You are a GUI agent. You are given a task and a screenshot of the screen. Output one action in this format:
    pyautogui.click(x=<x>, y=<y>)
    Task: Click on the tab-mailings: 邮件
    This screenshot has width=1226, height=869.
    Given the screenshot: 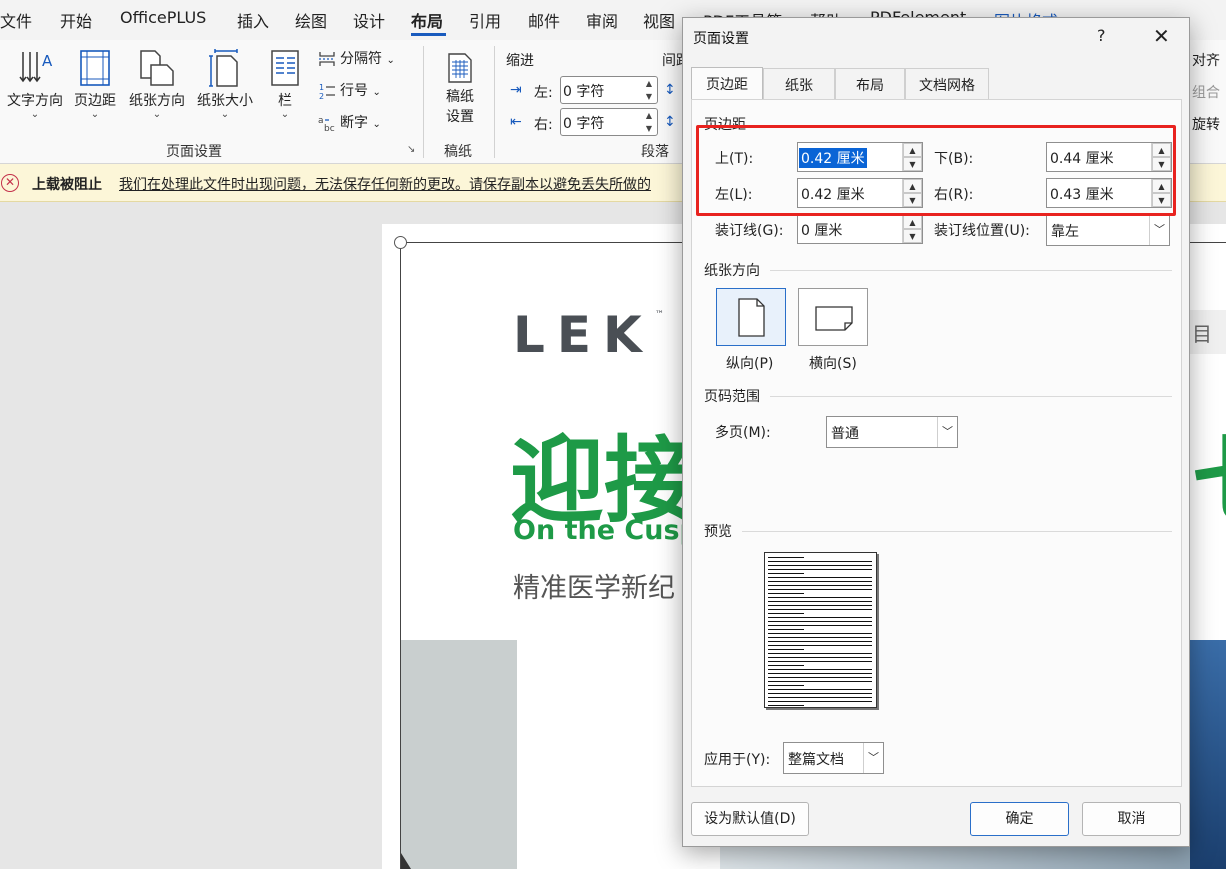 What is the action you would take?
    pyautogui.click(x=544, y=20)
    